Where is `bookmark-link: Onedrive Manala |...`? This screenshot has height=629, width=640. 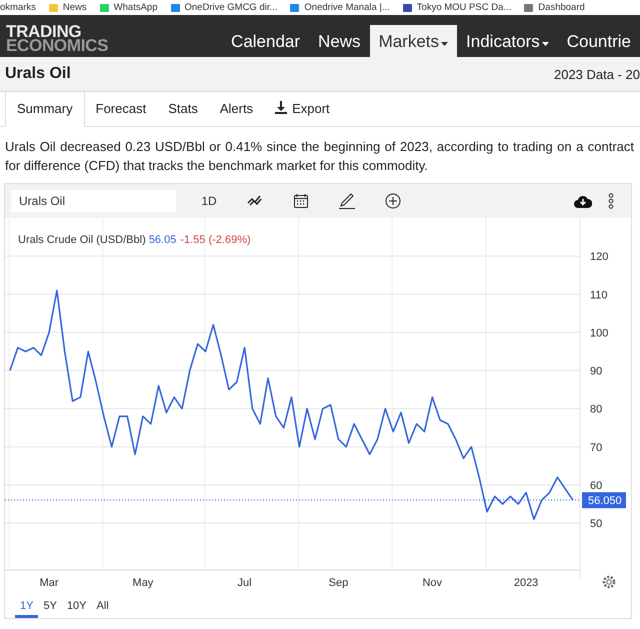
bookmark-link: Onedrive Manala |... is located at coordinates (340, 7).